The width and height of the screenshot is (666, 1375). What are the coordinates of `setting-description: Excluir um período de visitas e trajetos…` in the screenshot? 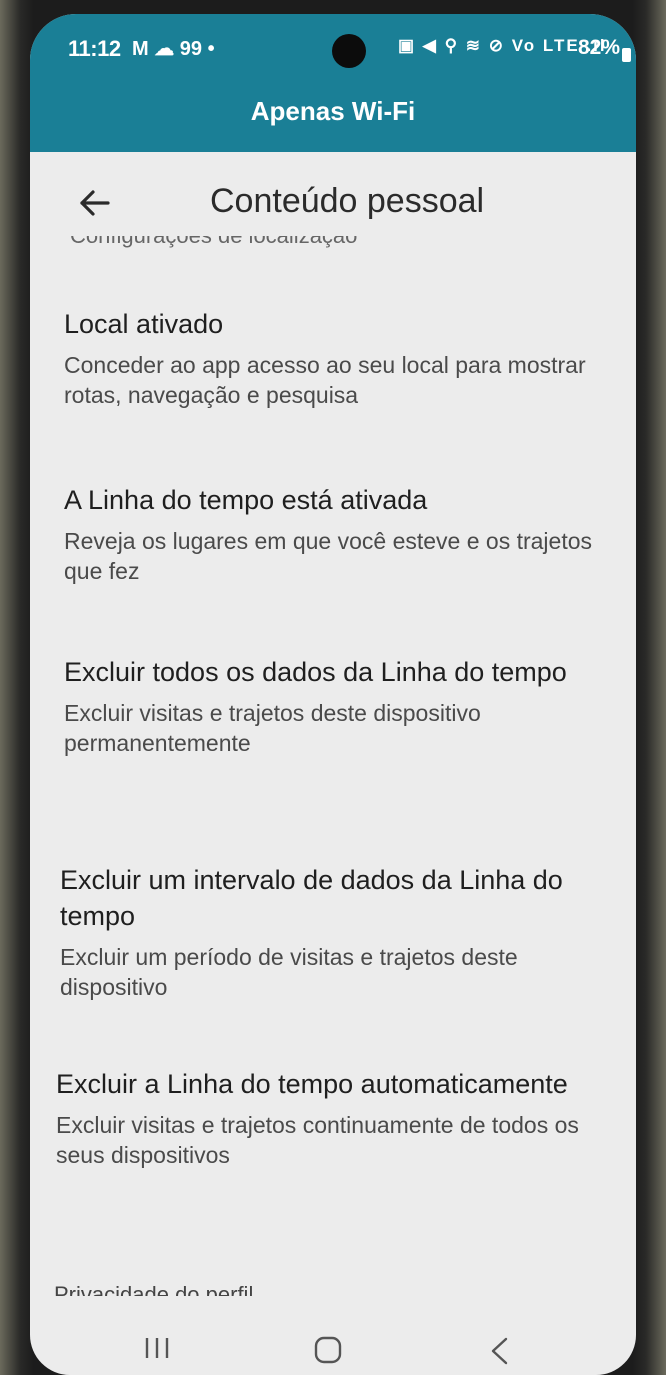 It's located at (289, 972).